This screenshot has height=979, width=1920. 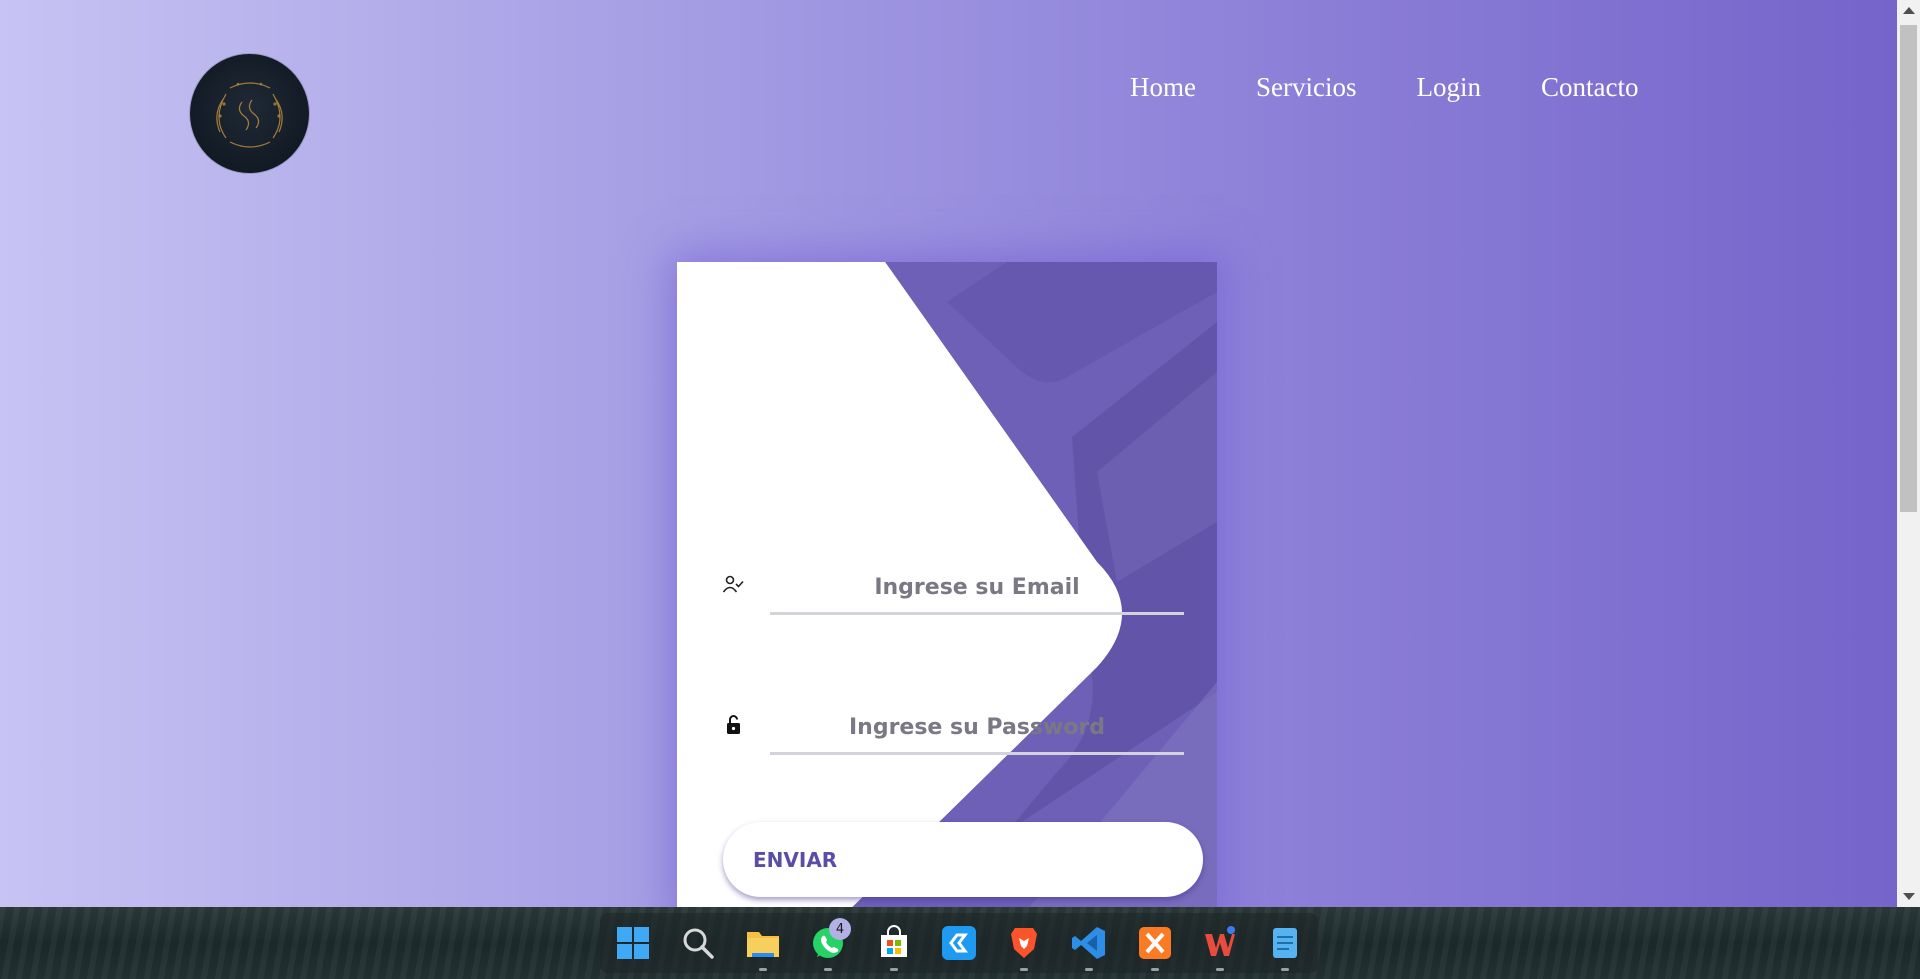 I want to click on password-field, so click(x=953, y=728).